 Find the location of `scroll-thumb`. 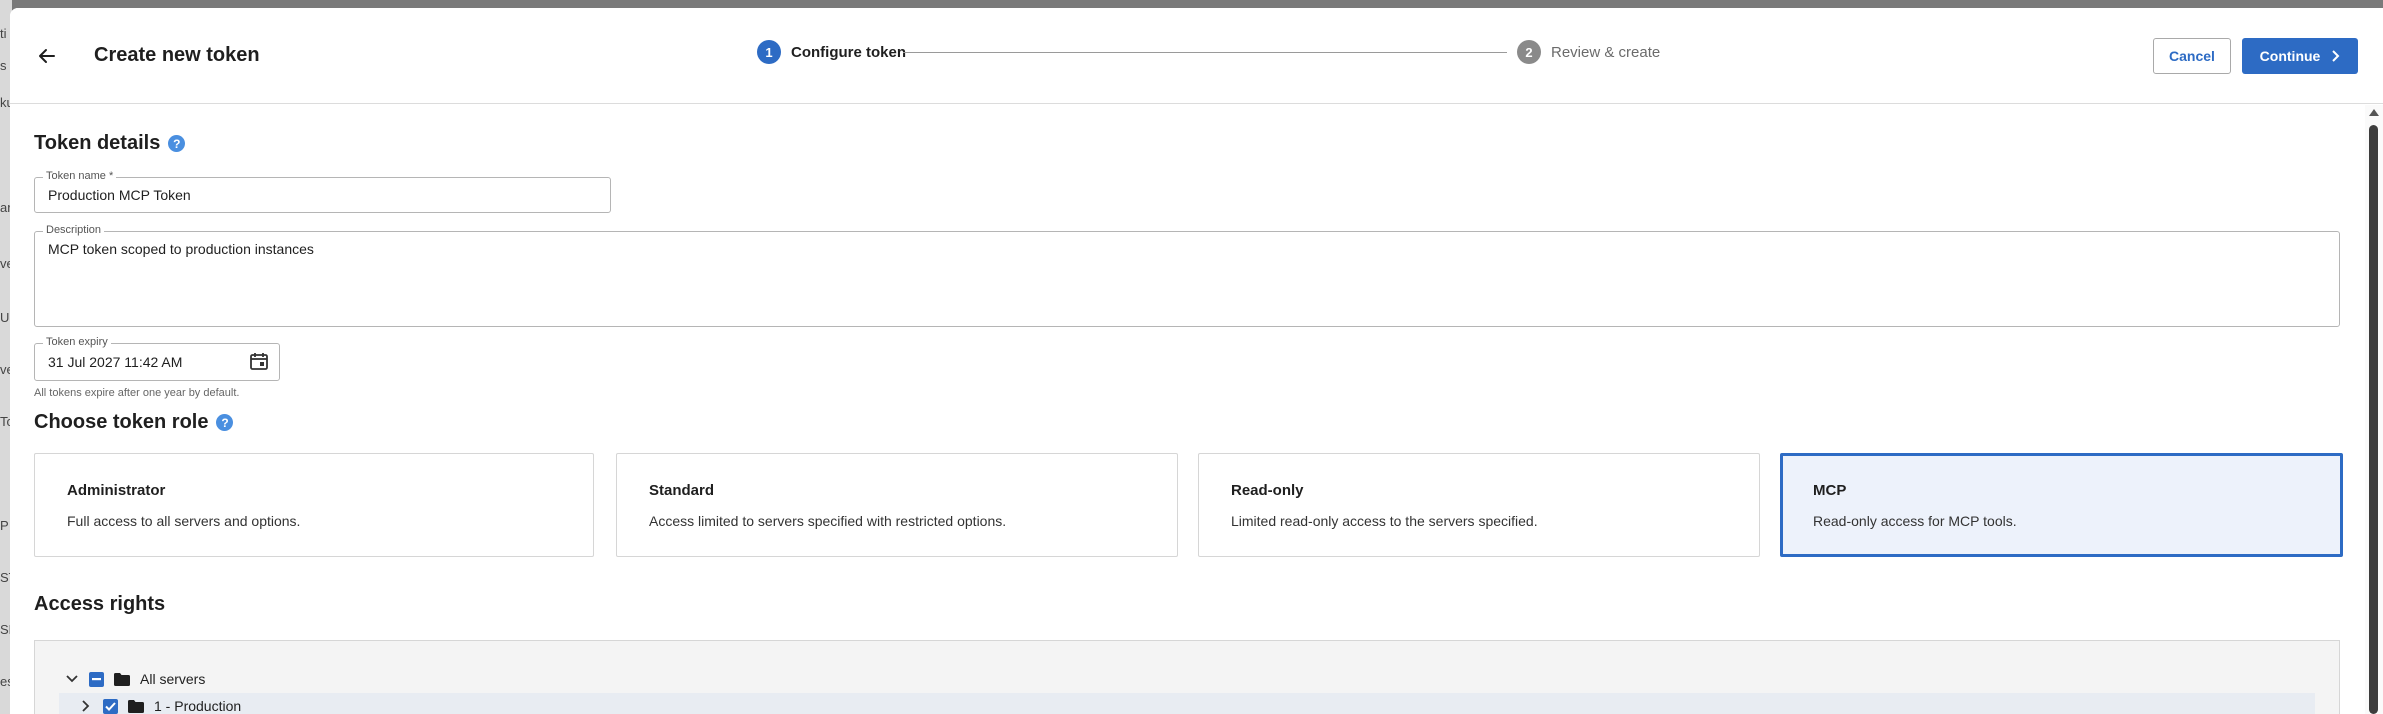

scroll-thumb is located at coordinates (2373, 419).